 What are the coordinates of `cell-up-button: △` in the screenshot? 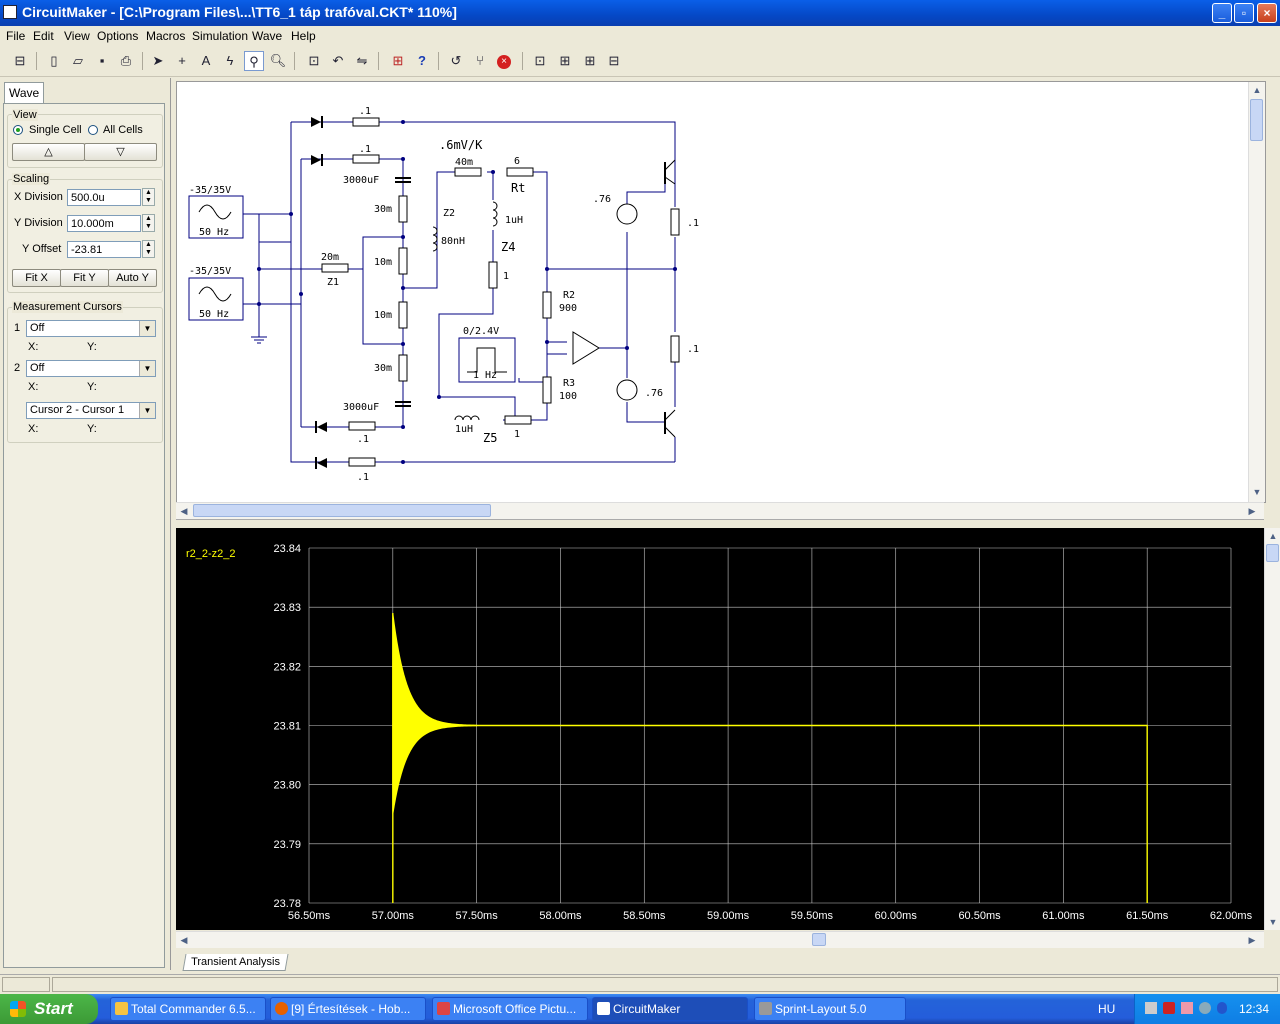 It's located at (48, 152).